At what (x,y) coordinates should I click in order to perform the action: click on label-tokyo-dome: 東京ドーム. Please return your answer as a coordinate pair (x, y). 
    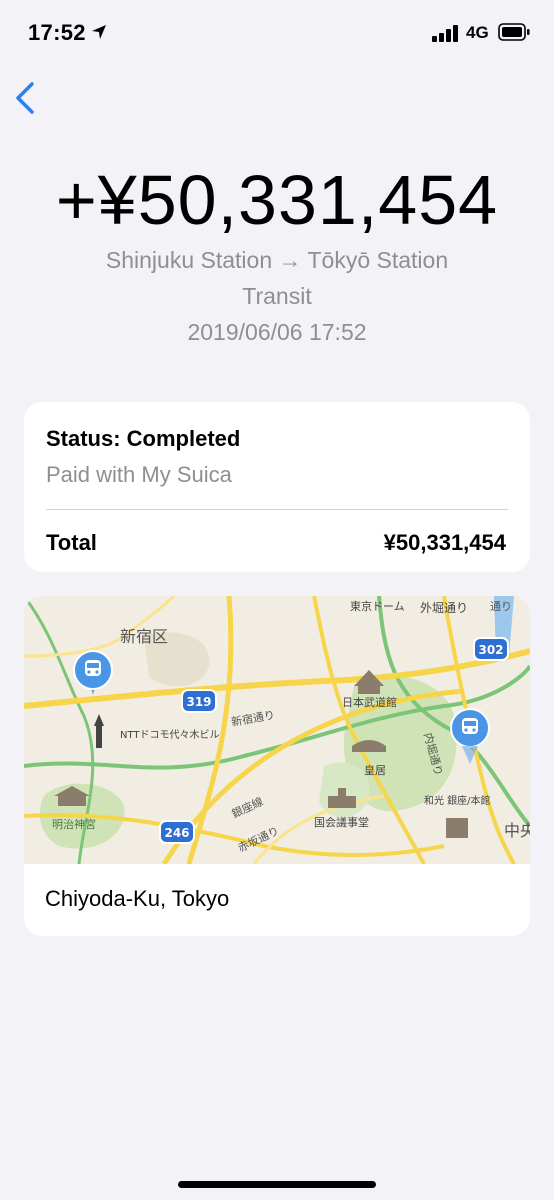
    Looking at the image, I should click on (377, 606).